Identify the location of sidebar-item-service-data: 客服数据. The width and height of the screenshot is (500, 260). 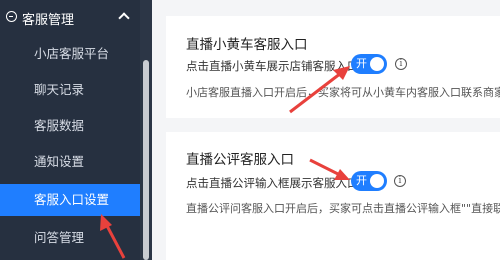
(70, 126).